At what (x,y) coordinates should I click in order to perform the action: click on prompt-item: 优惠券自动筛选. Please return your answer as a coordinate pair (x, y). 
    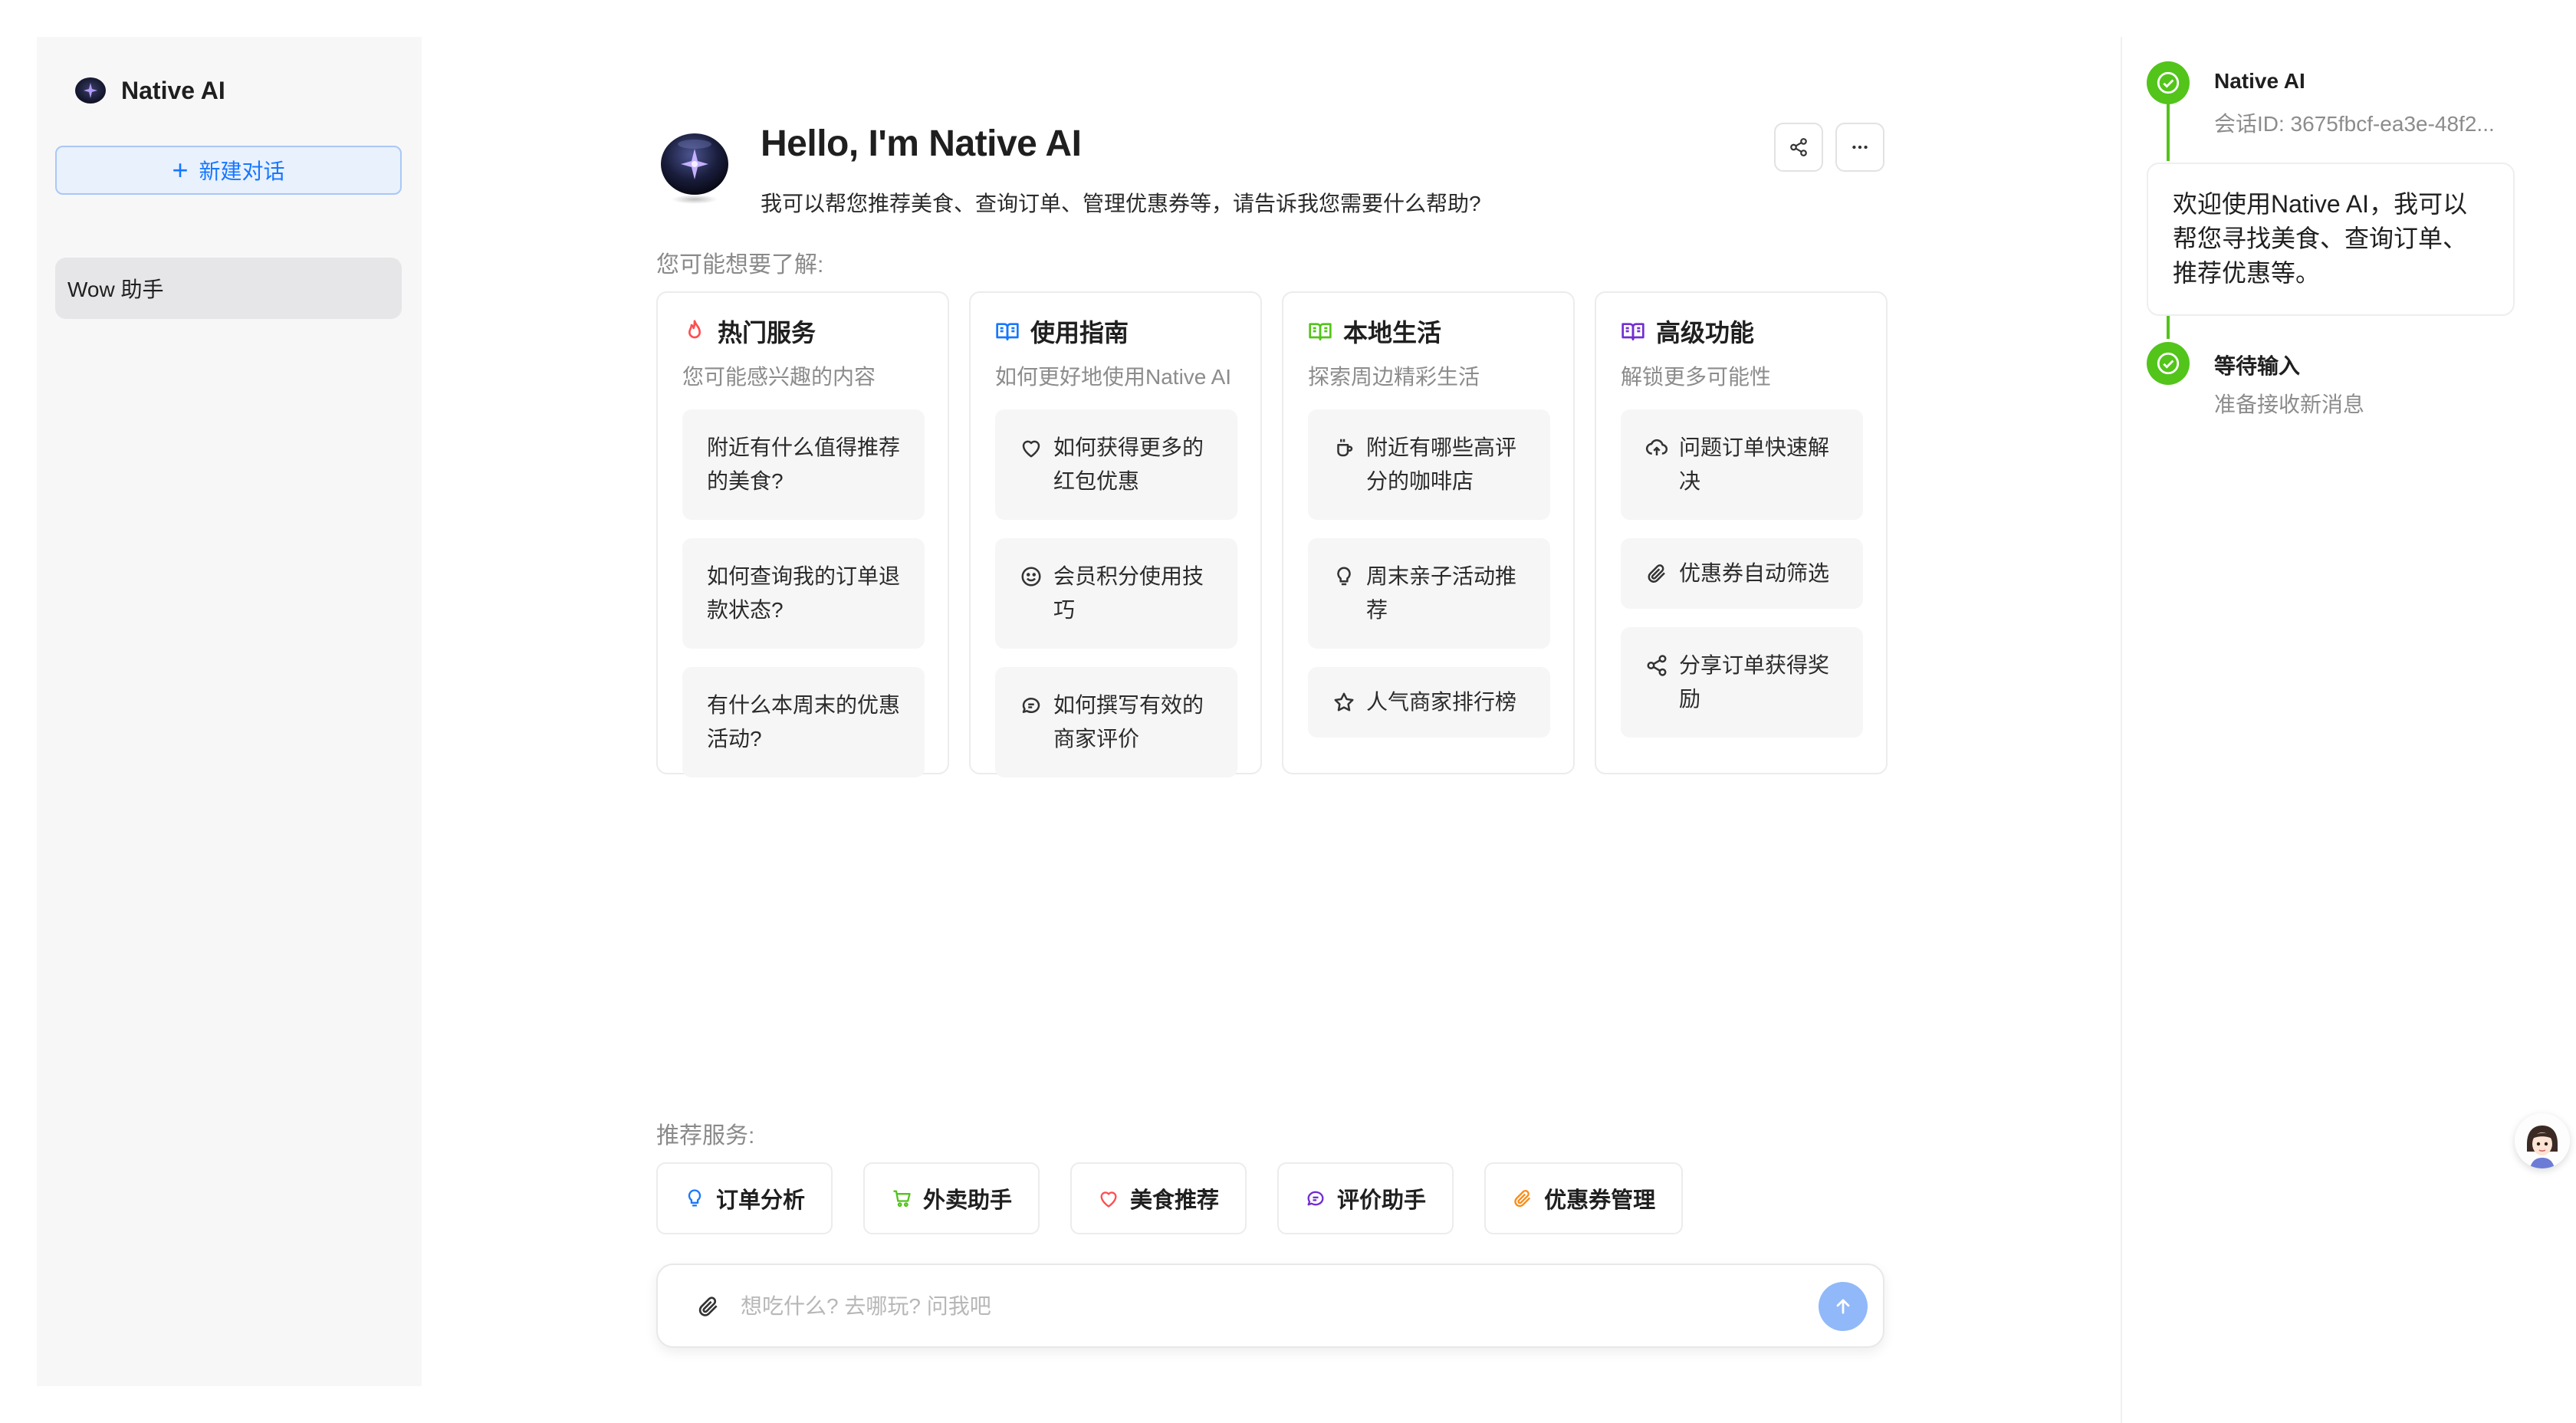
    Looking at the image, I should click on (1742, 573).